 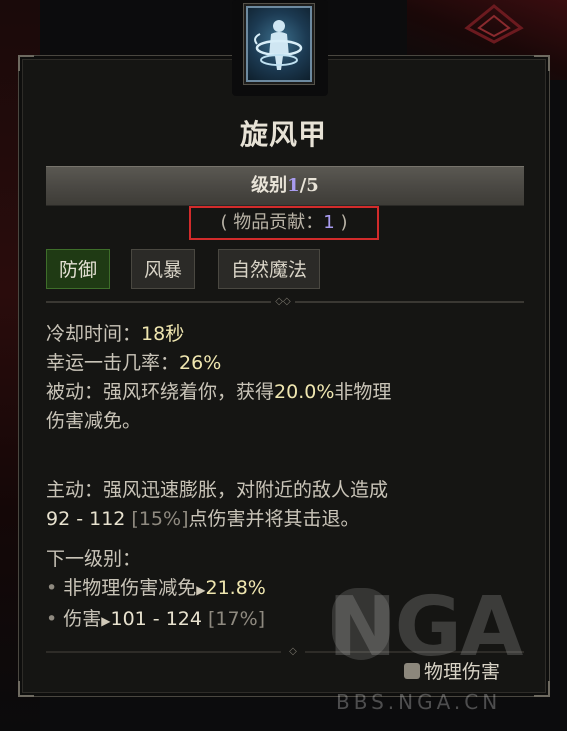 What do you see at coordinates (494, 24) in the screenshot?
I see `corner-emblem-icon` at bounding box center [494, 24].